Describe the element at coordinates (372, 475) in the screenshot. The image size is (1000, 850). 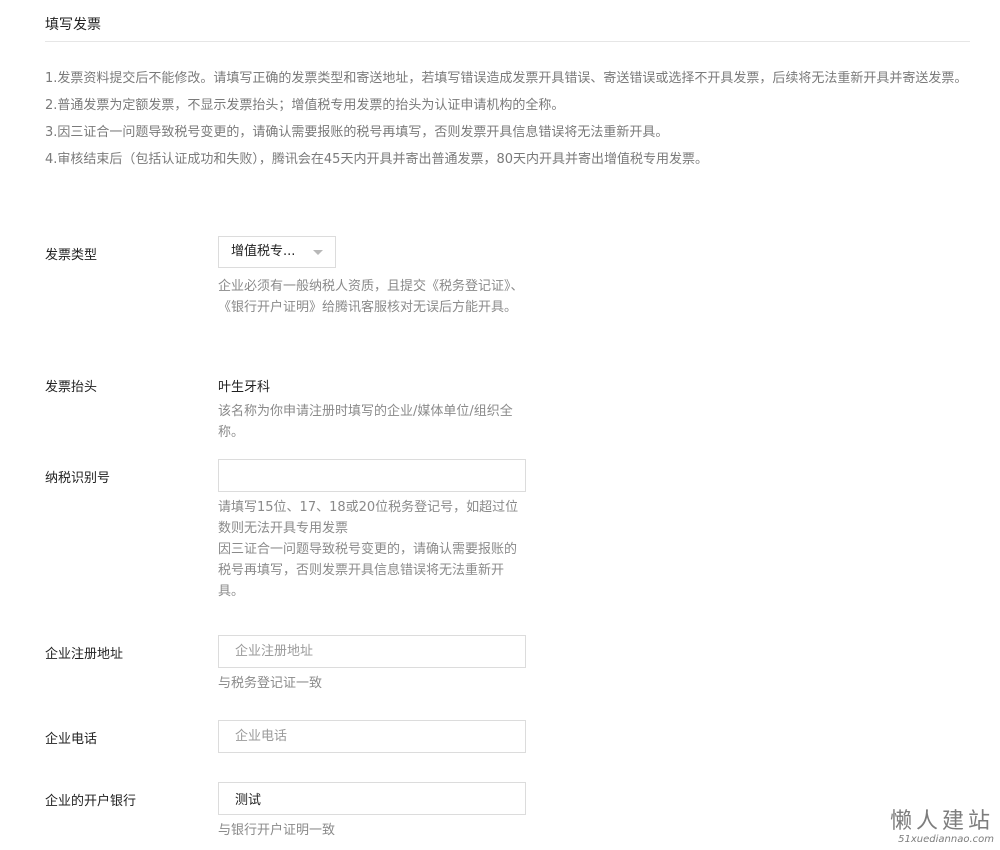
I see `tax-id-input` at that location.